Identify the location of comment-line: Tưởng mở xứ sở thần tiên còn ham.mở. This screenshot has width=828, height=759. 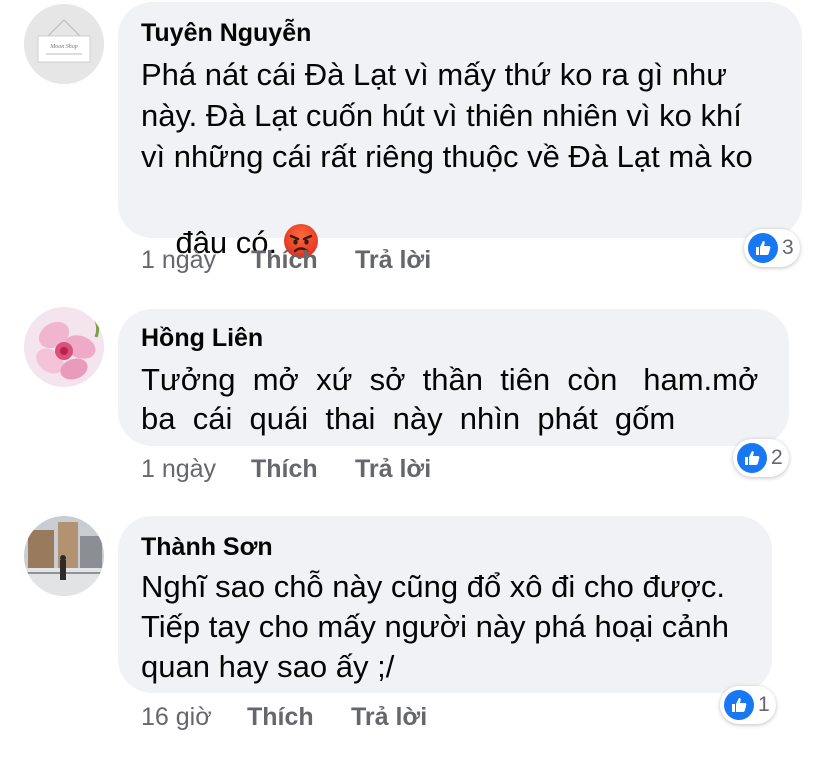
(450, 379).